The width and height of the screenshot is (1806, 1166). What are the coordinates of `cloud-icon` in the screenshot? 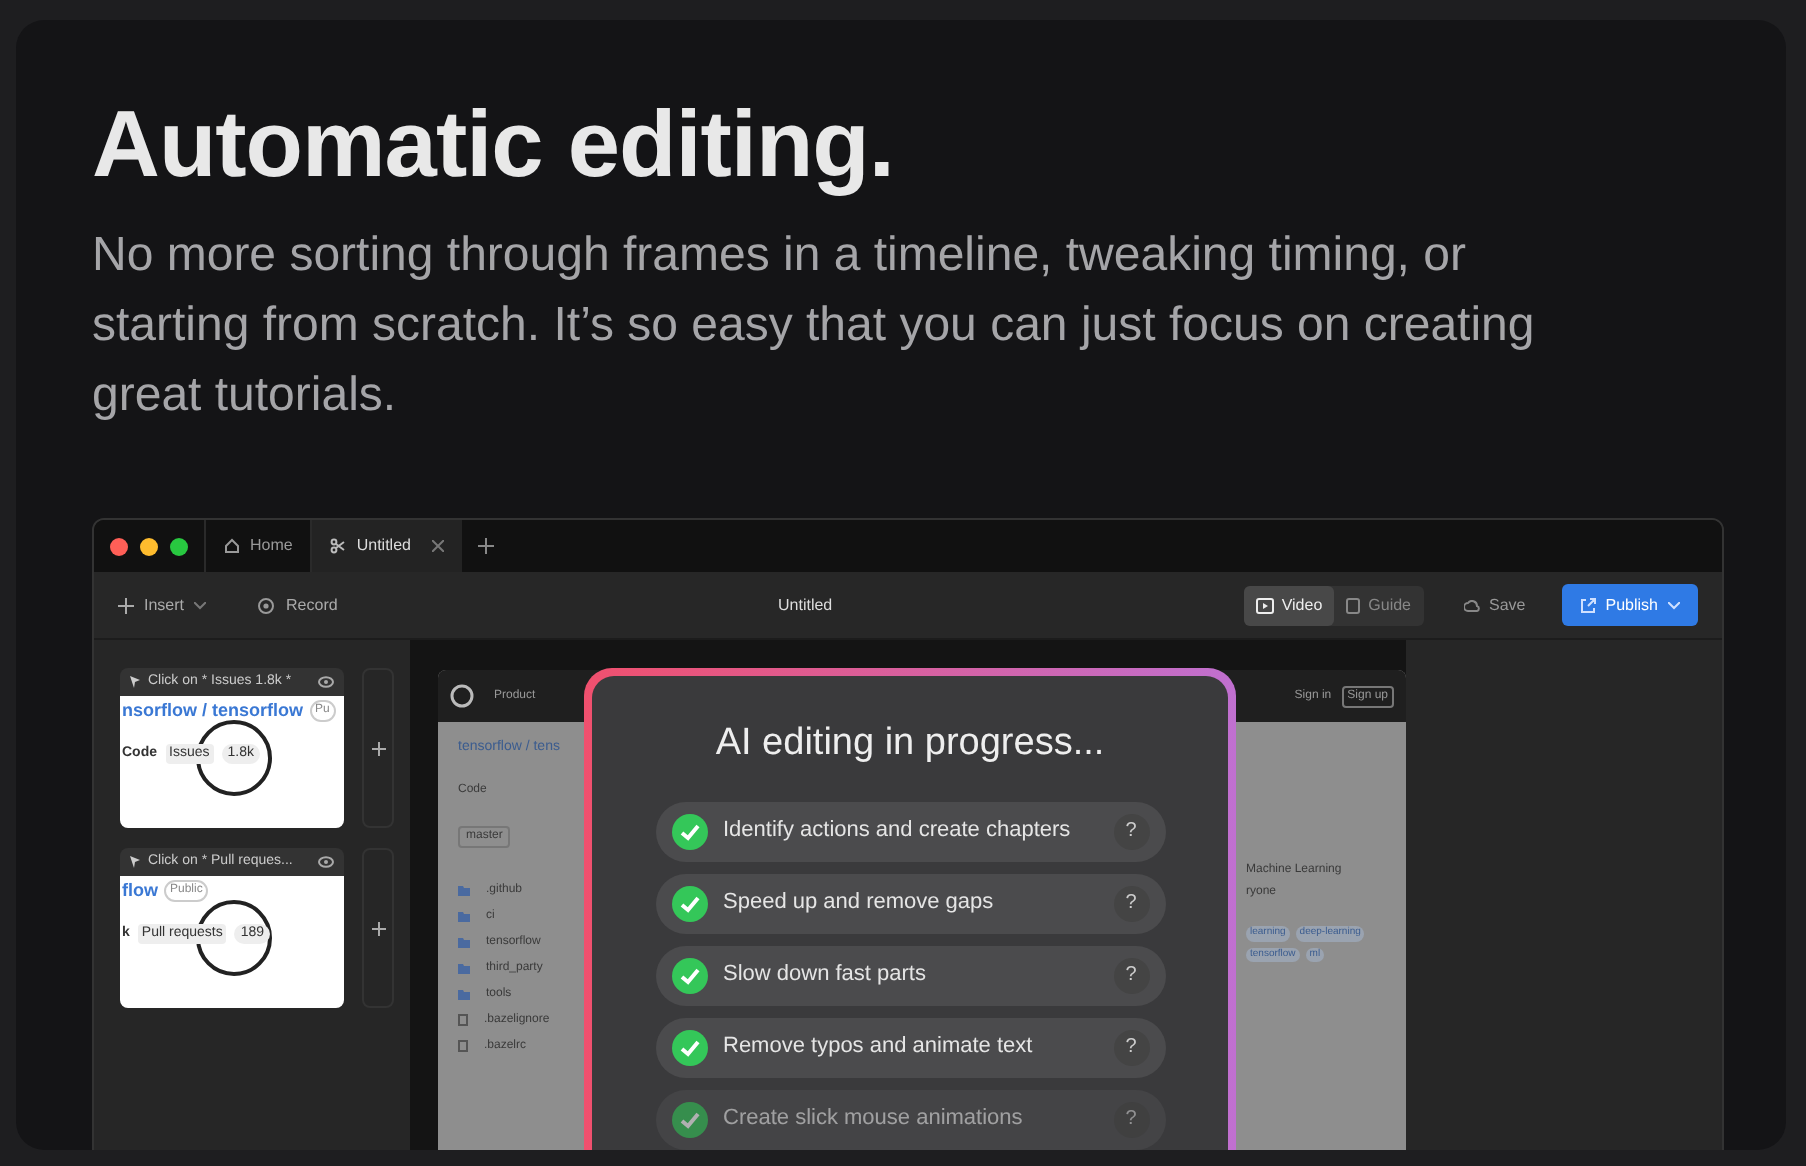 It's located at (1471, 605).